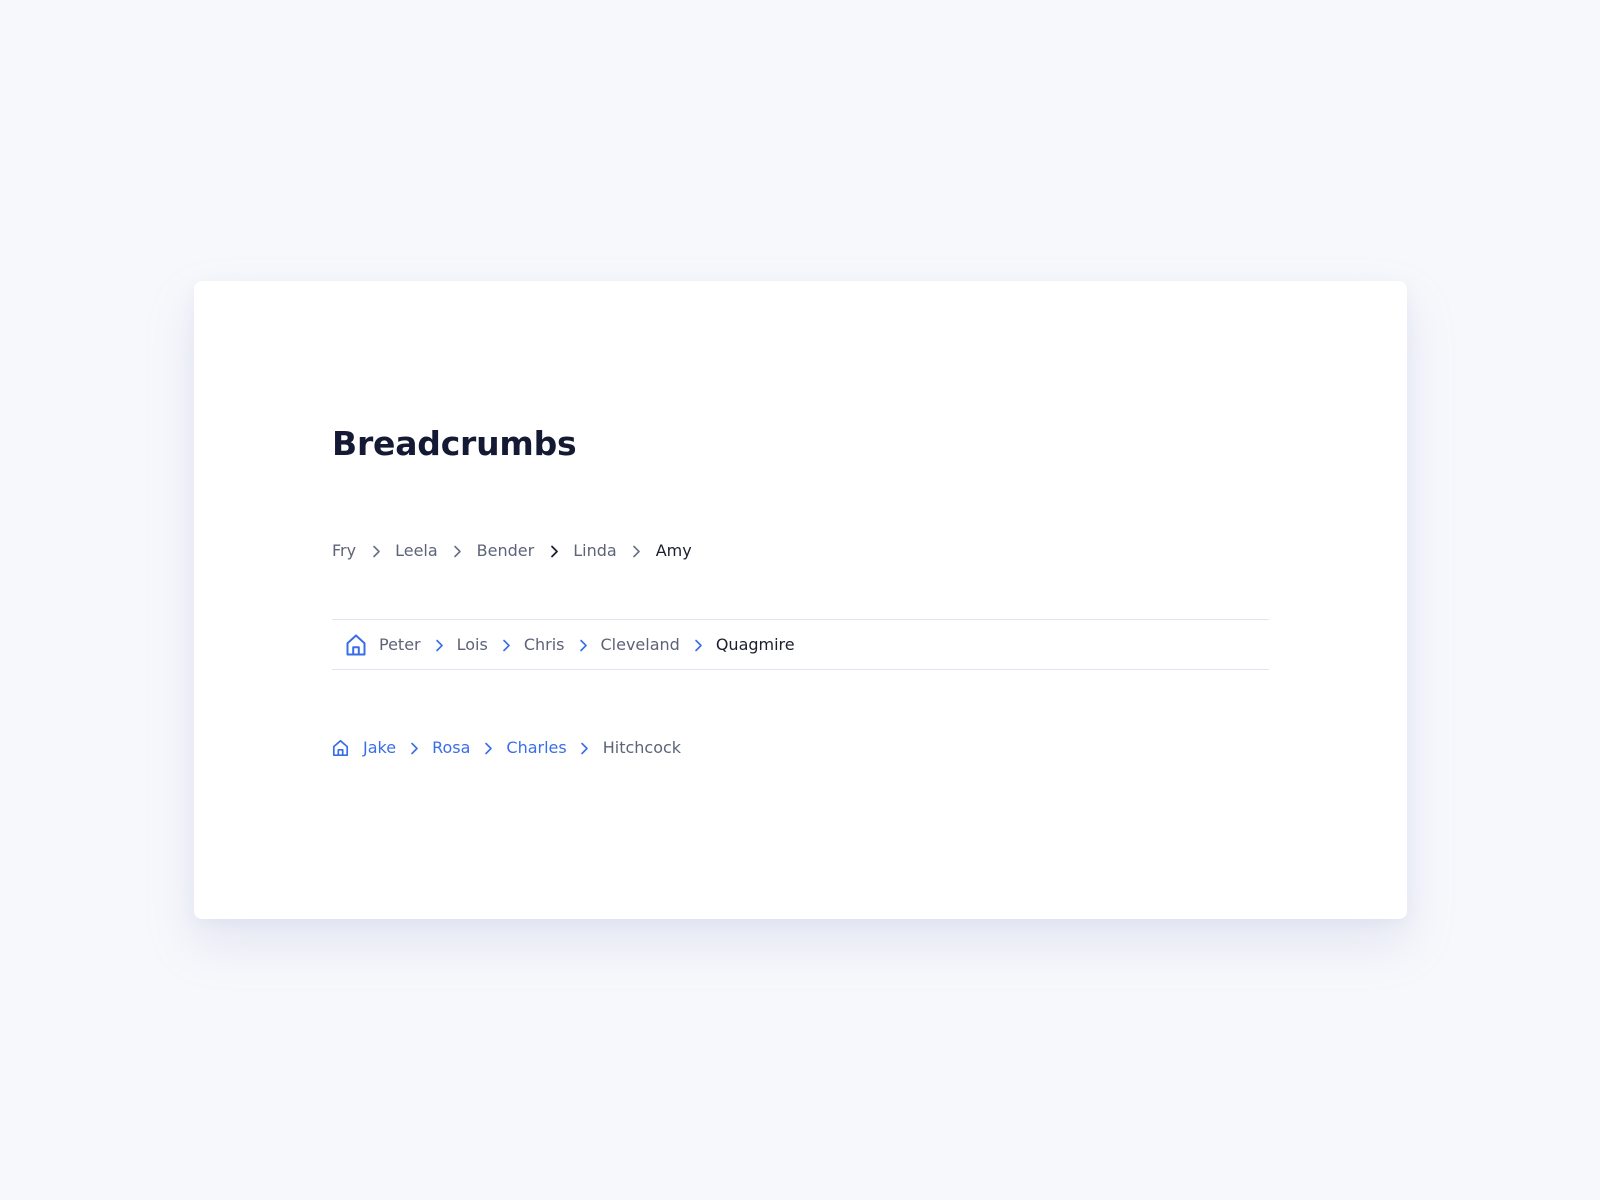 The height and width of the screenshot is (1200, 1600). I want to click on breadcrumb-bordered: Peter Lois Chris Cleveland Quagmire, so click(570, 645).